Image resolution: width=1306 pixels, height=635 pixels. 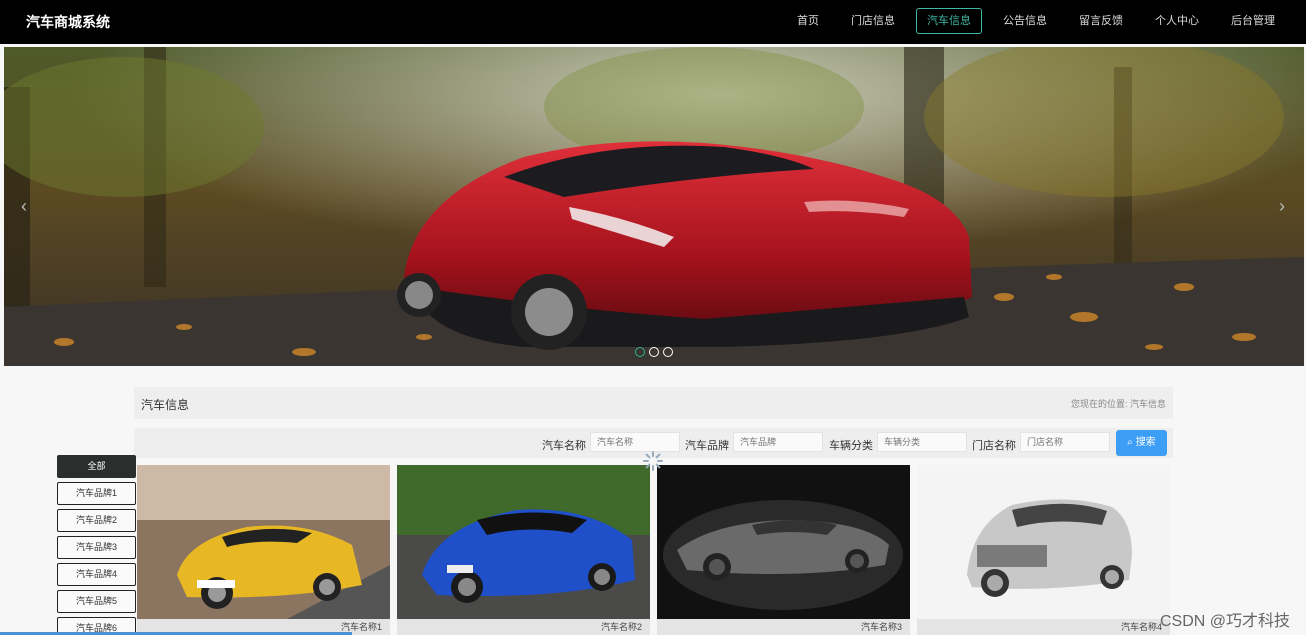 I want to click on nav-stores: 门店信息, so click(x=873, y=21).